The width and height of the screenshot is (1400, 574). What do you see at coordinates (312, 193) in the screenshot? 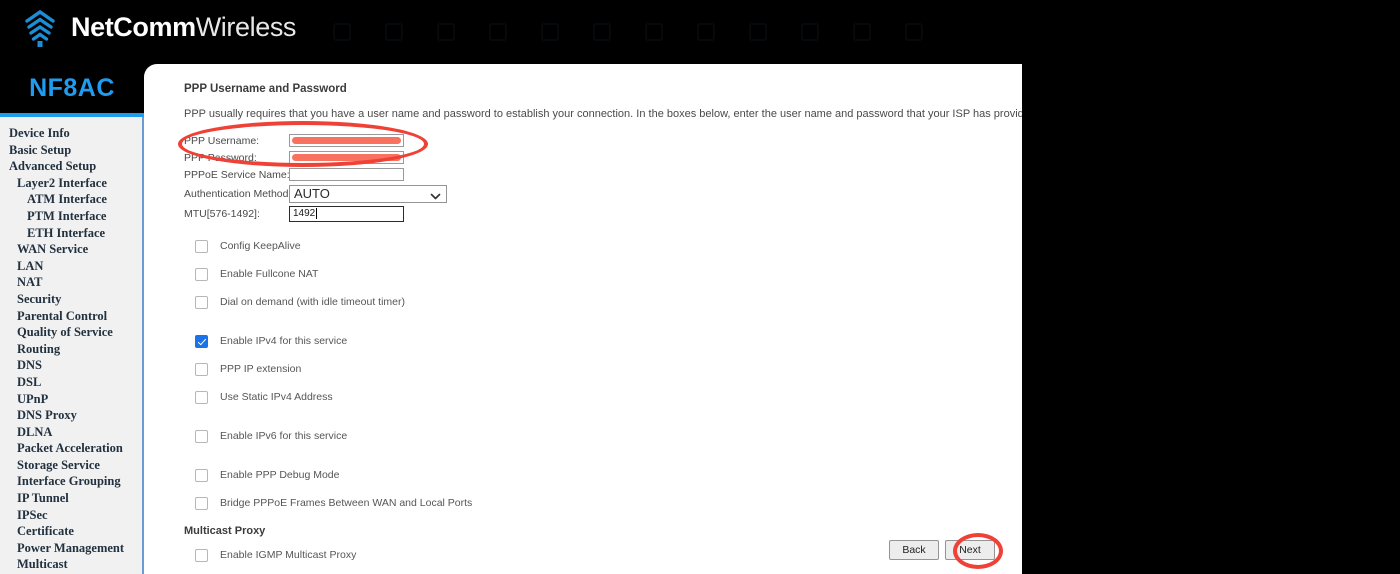
I see `auth-method-value: AUTO` at bounding box center [312, 193].